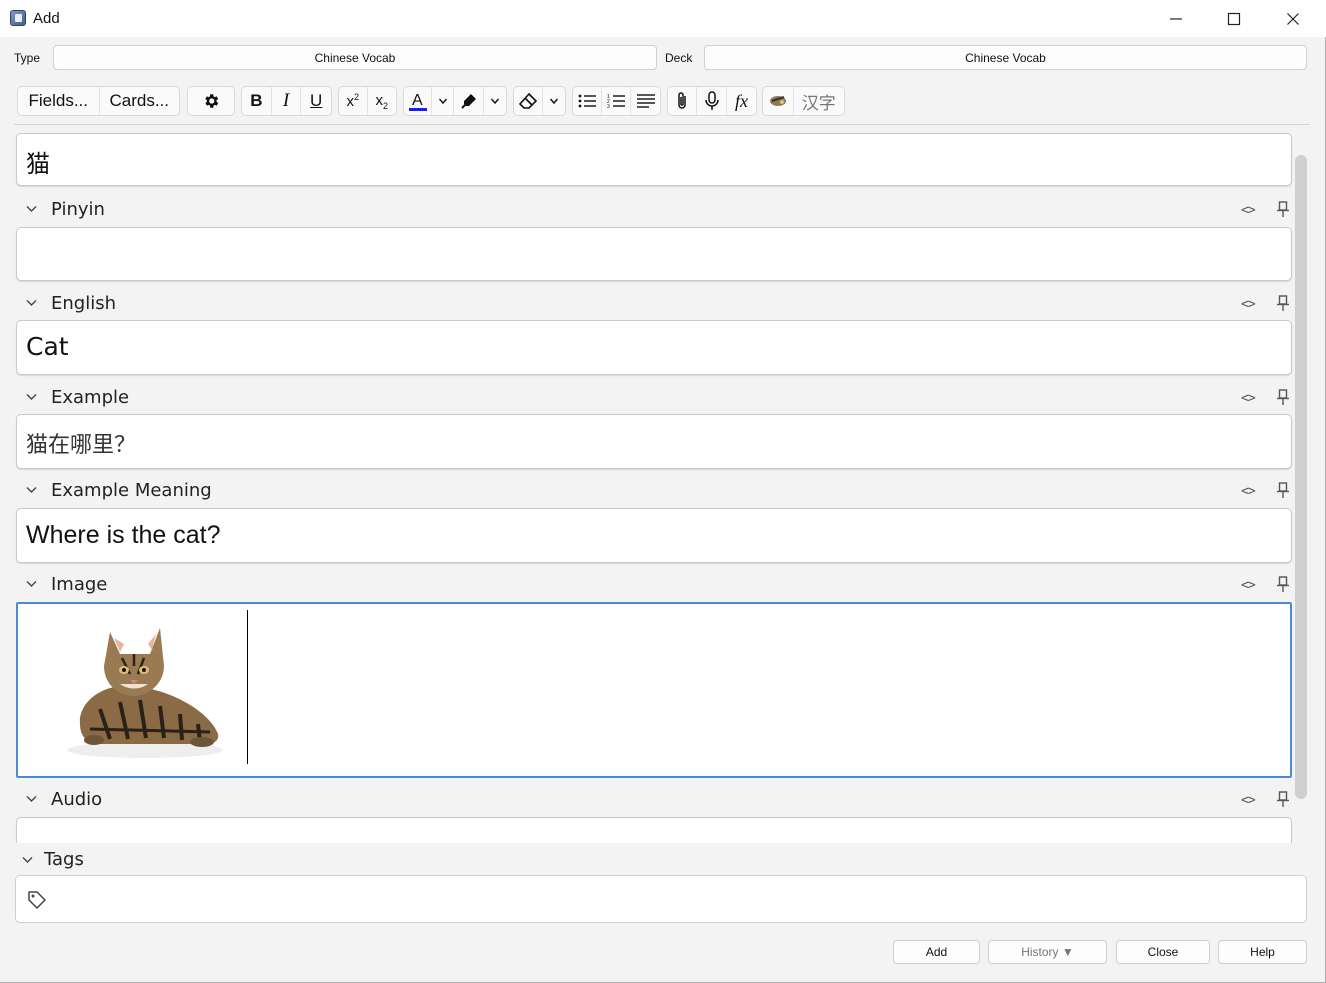 The image size is (1326, 983). I want to click on field-image-label: Image, so click(79, 584).